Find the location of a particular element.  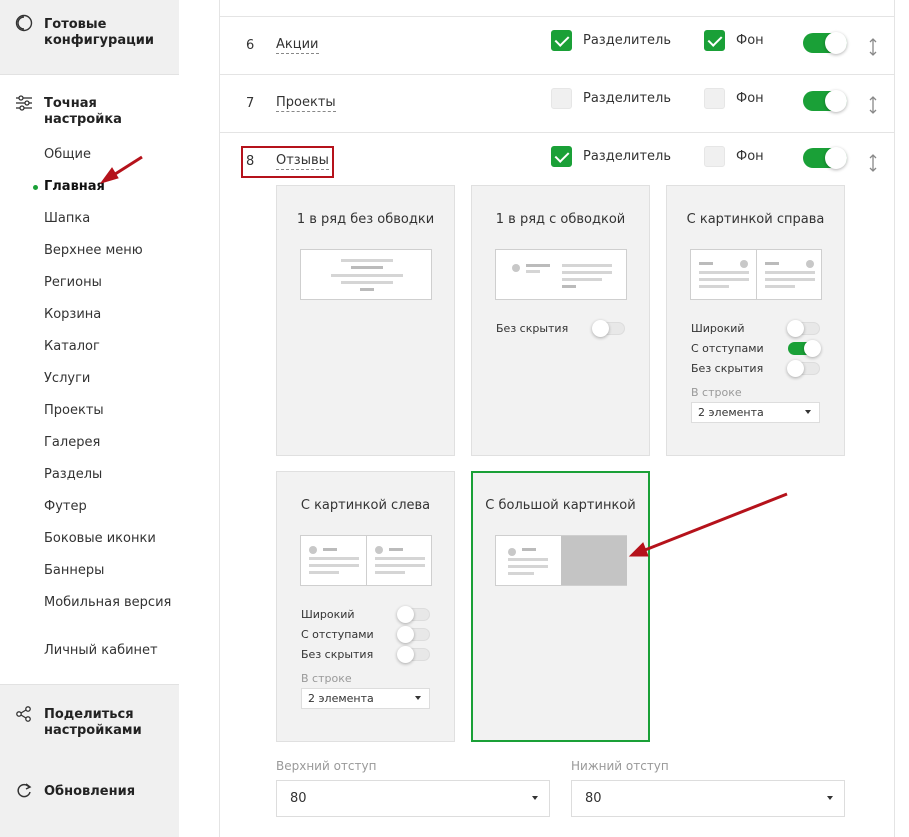

card-title: 1 в ряд без обводки is located at coordinates (365, 219).